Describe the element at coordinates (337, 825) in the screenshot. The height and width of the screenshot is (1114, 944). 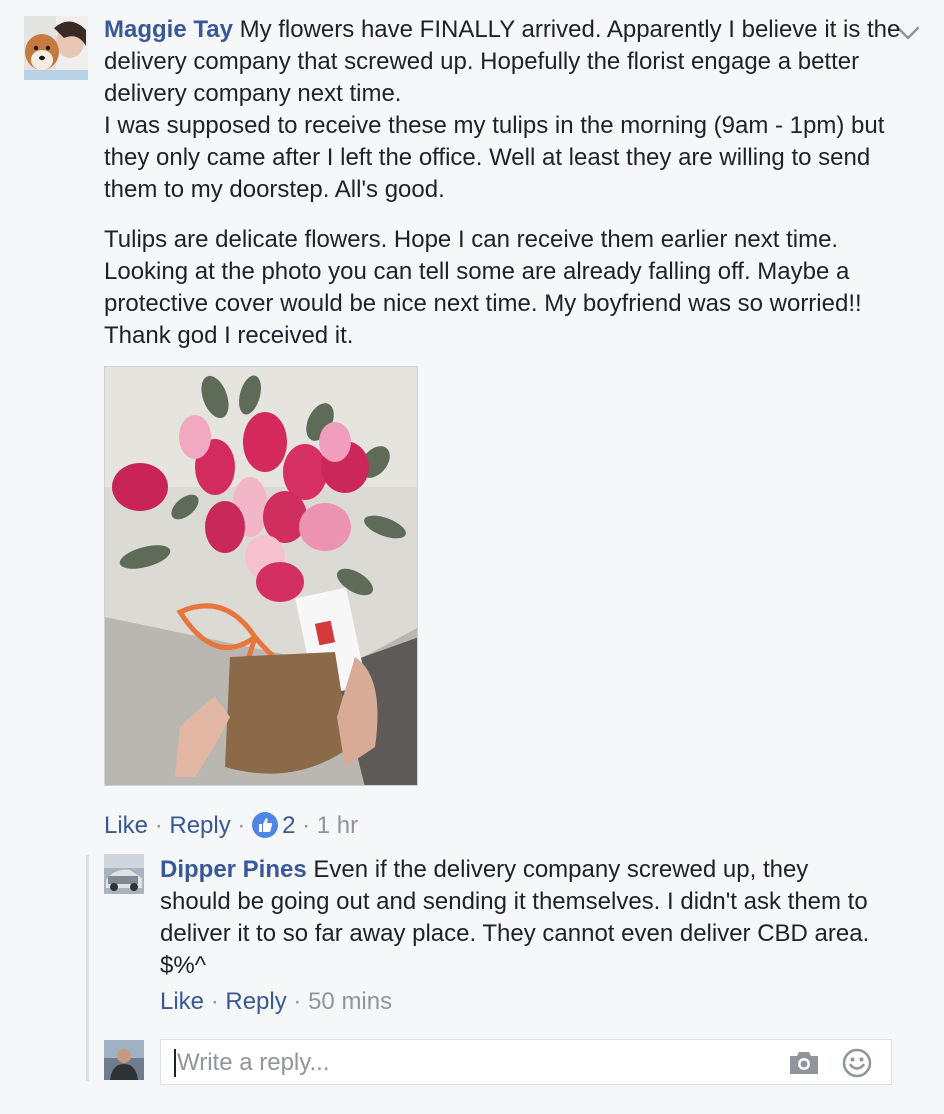
I see `comment-timestamp: 1 hr` at that location.